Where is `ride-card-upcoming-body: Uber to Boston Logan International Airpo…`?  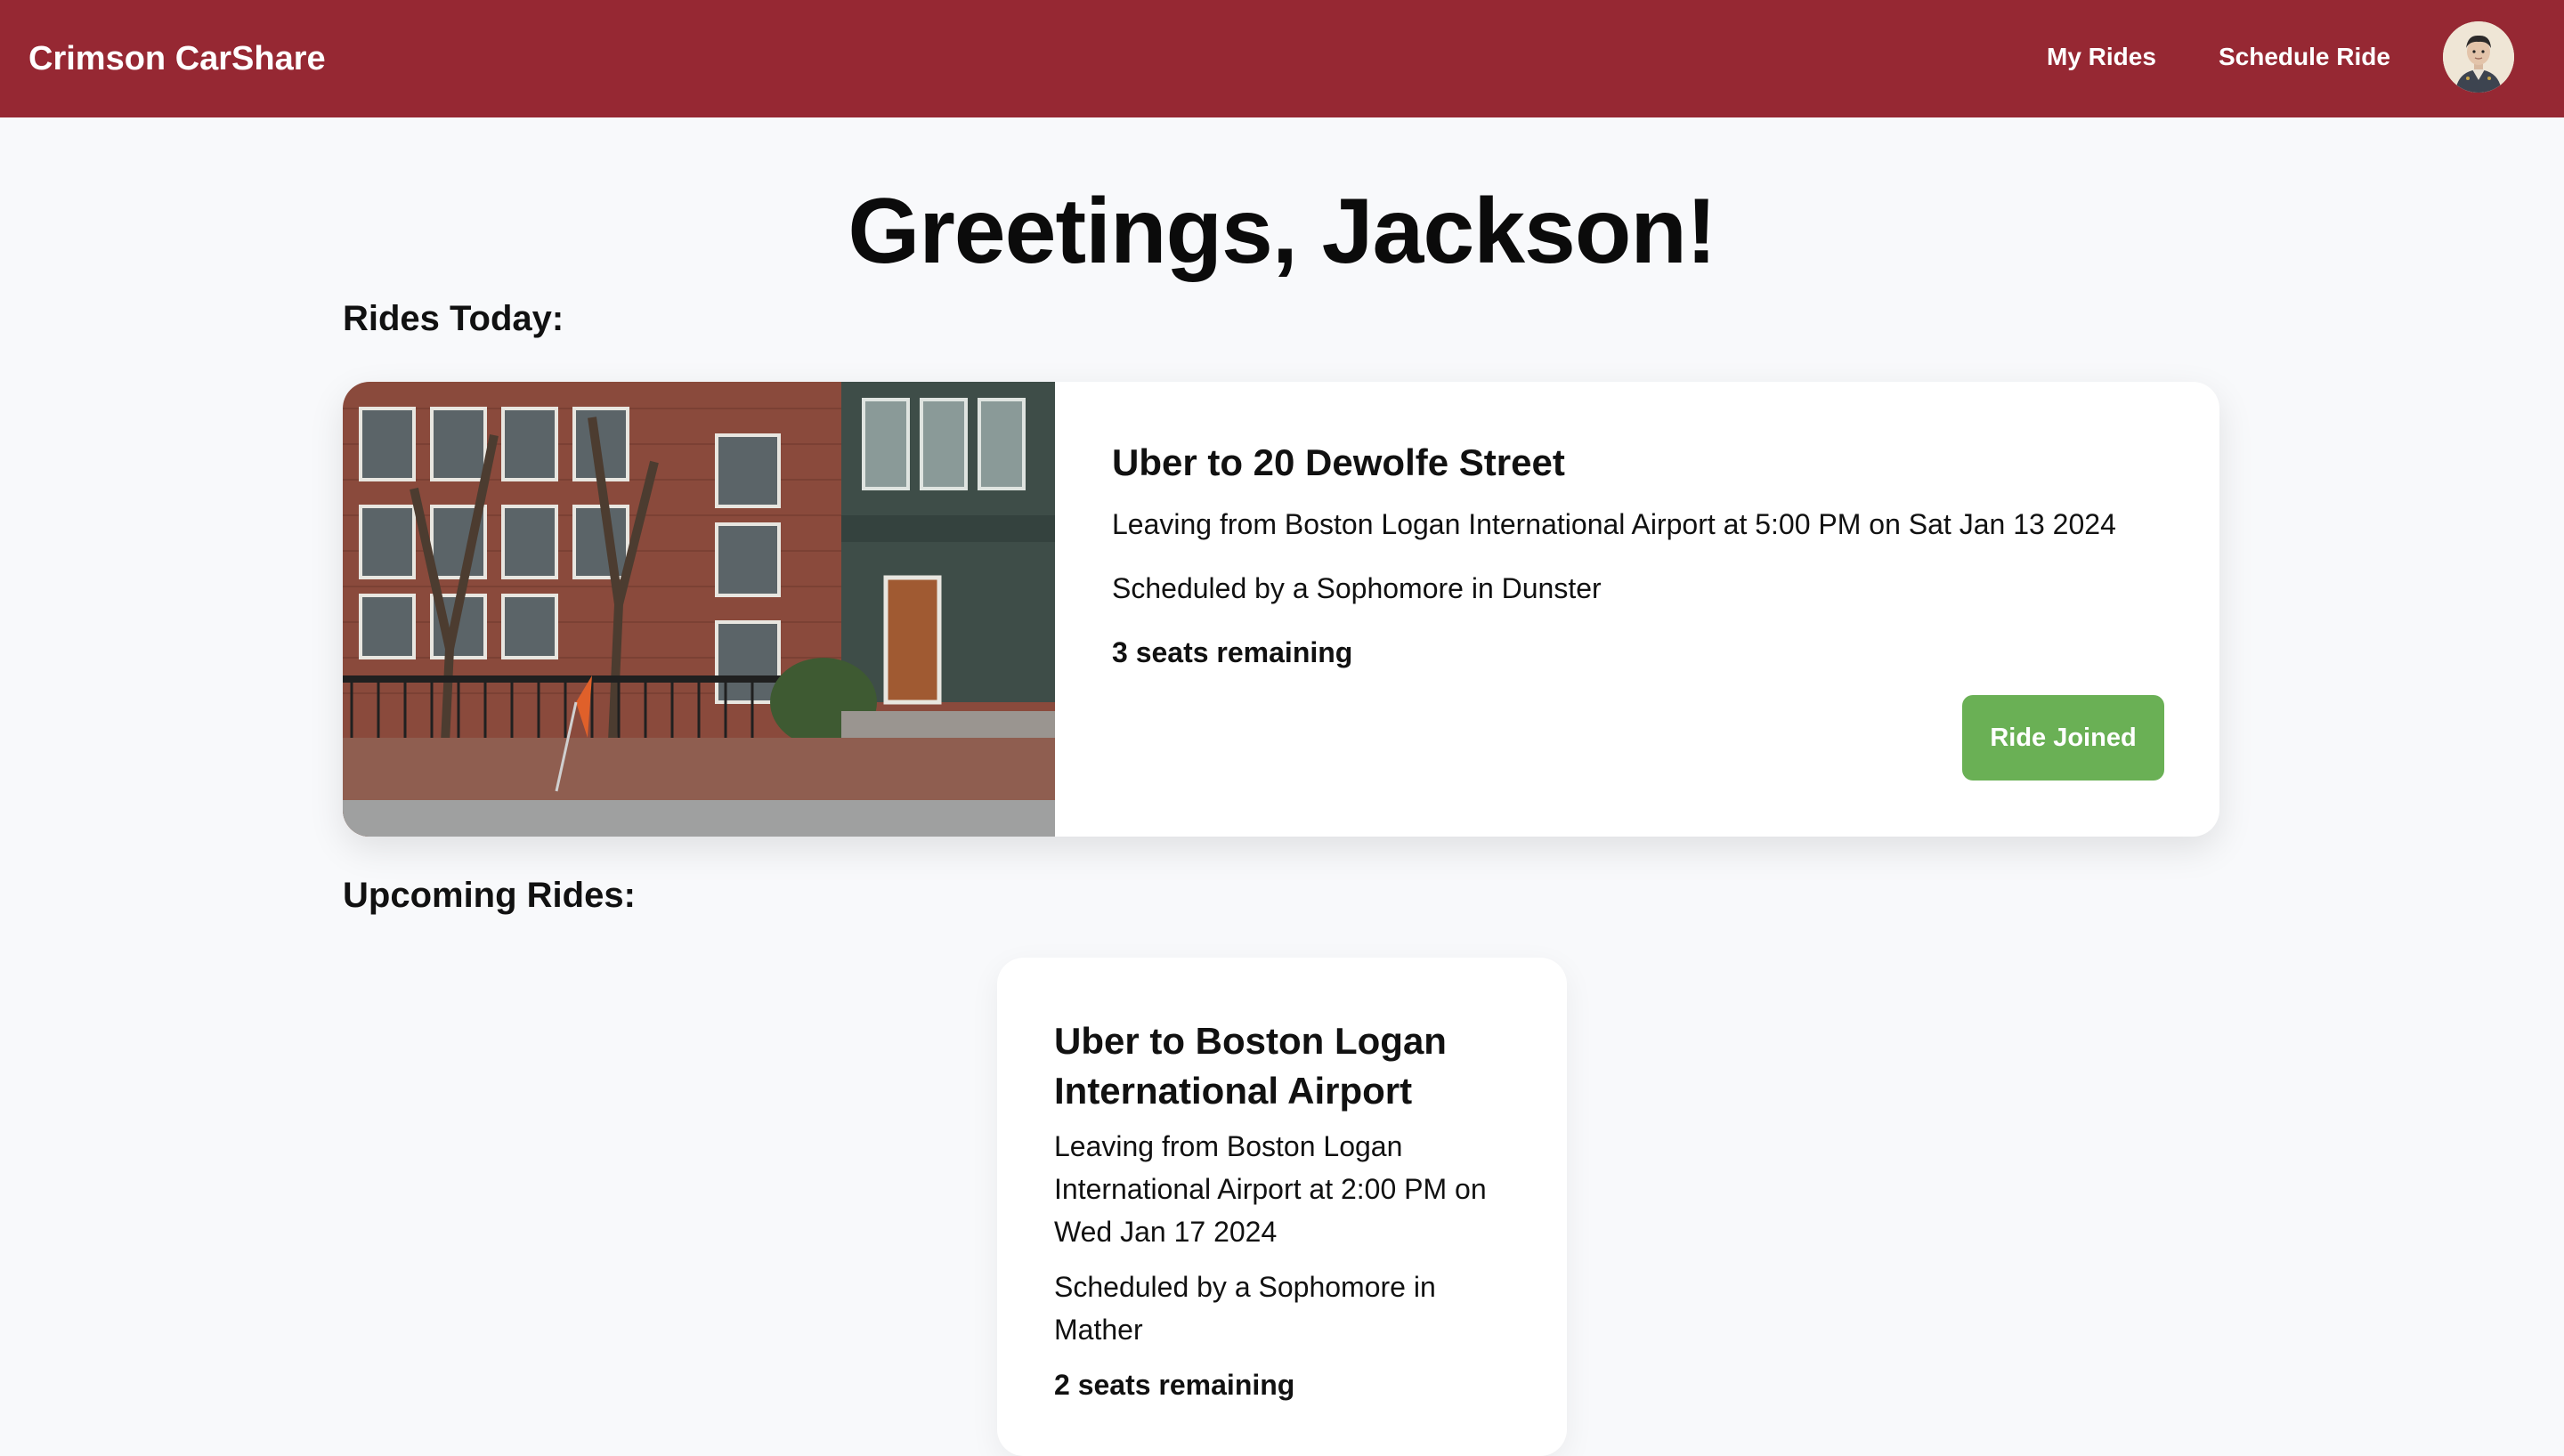 ride-card-upcoming-body: Uber to Boston Logan International Airpo… is located at coordinates (1285, 1211).